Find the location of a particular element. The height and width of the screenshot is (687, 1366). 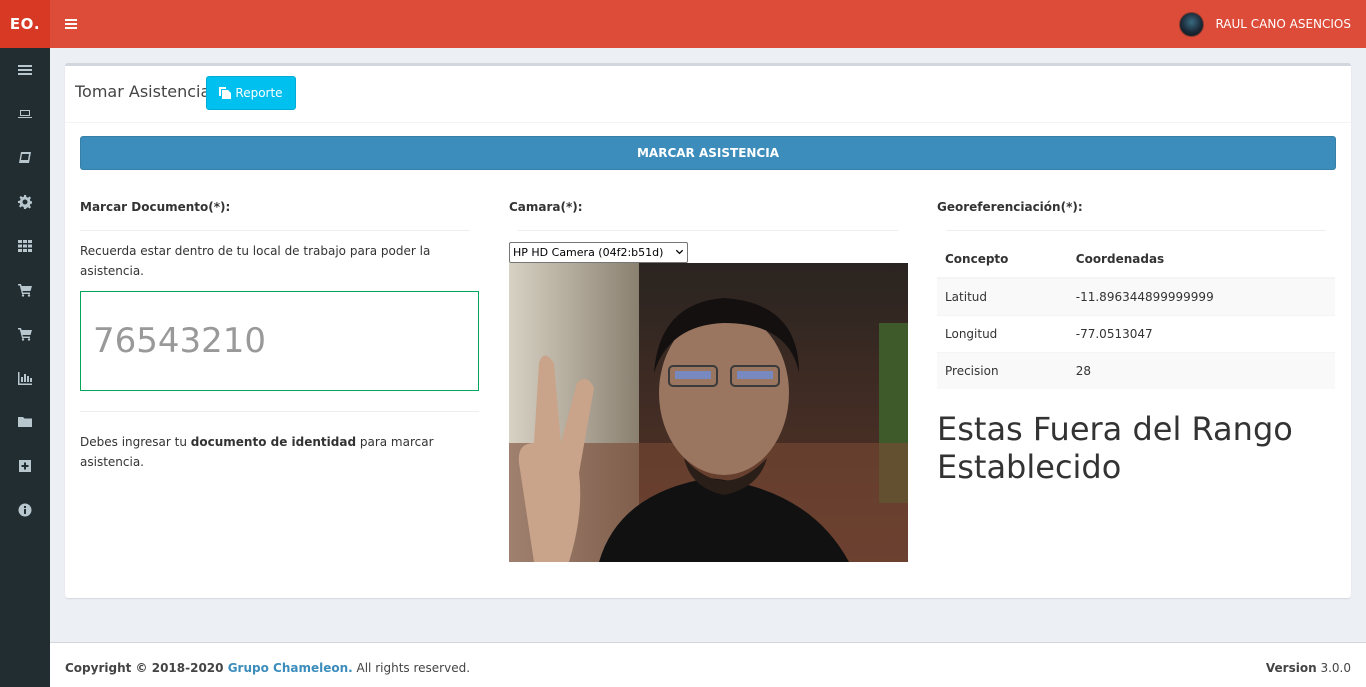

sidebar-item-list is located at coordinates (25, 70).